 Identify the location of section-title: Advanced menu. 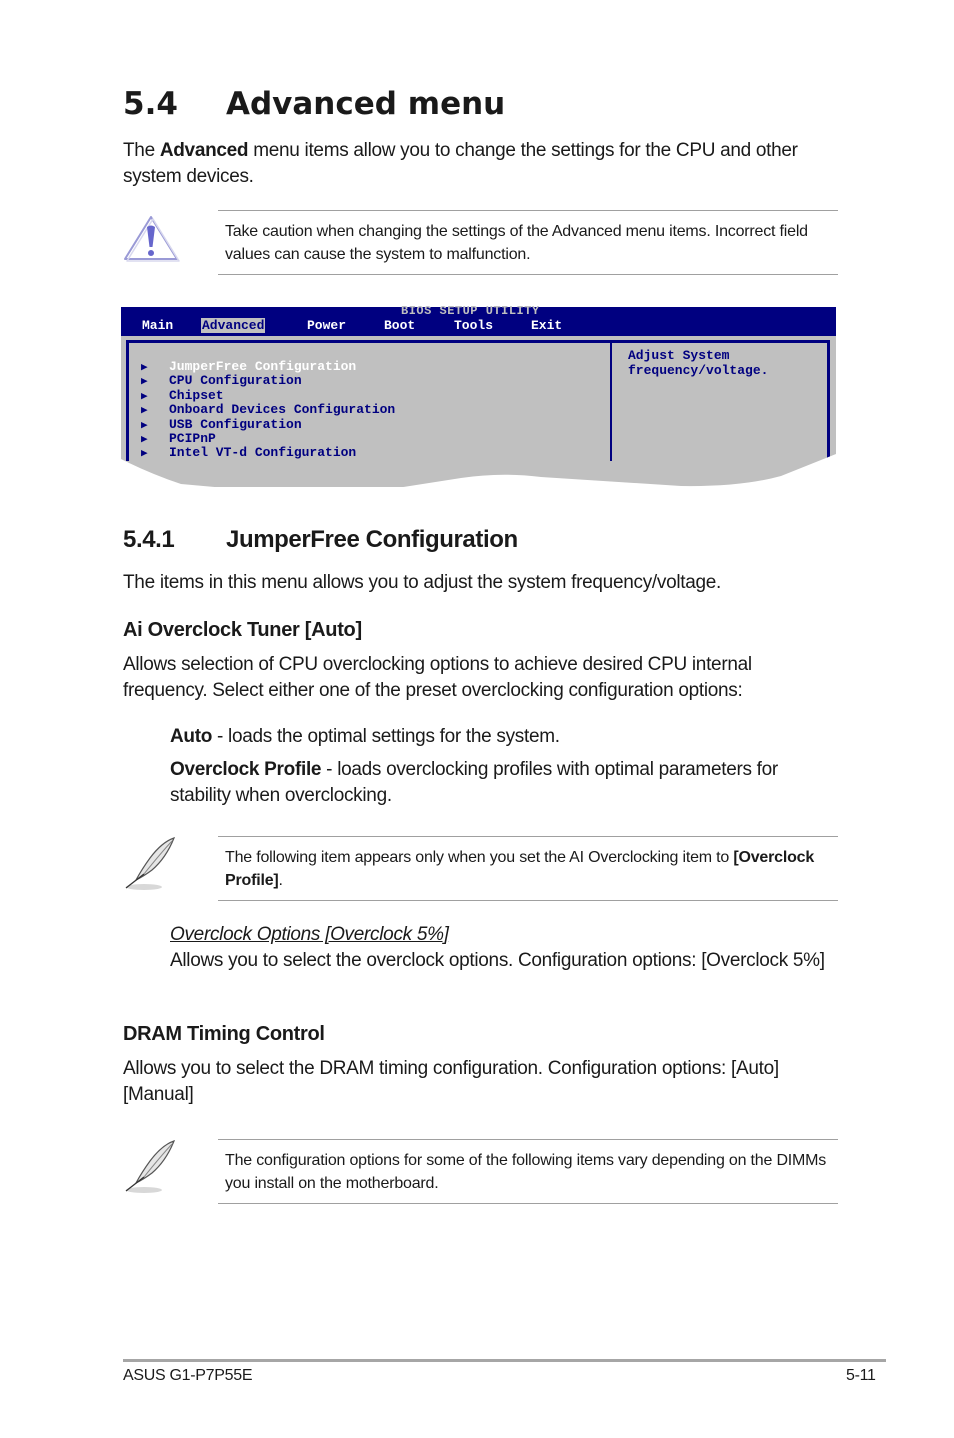
(366, 104).